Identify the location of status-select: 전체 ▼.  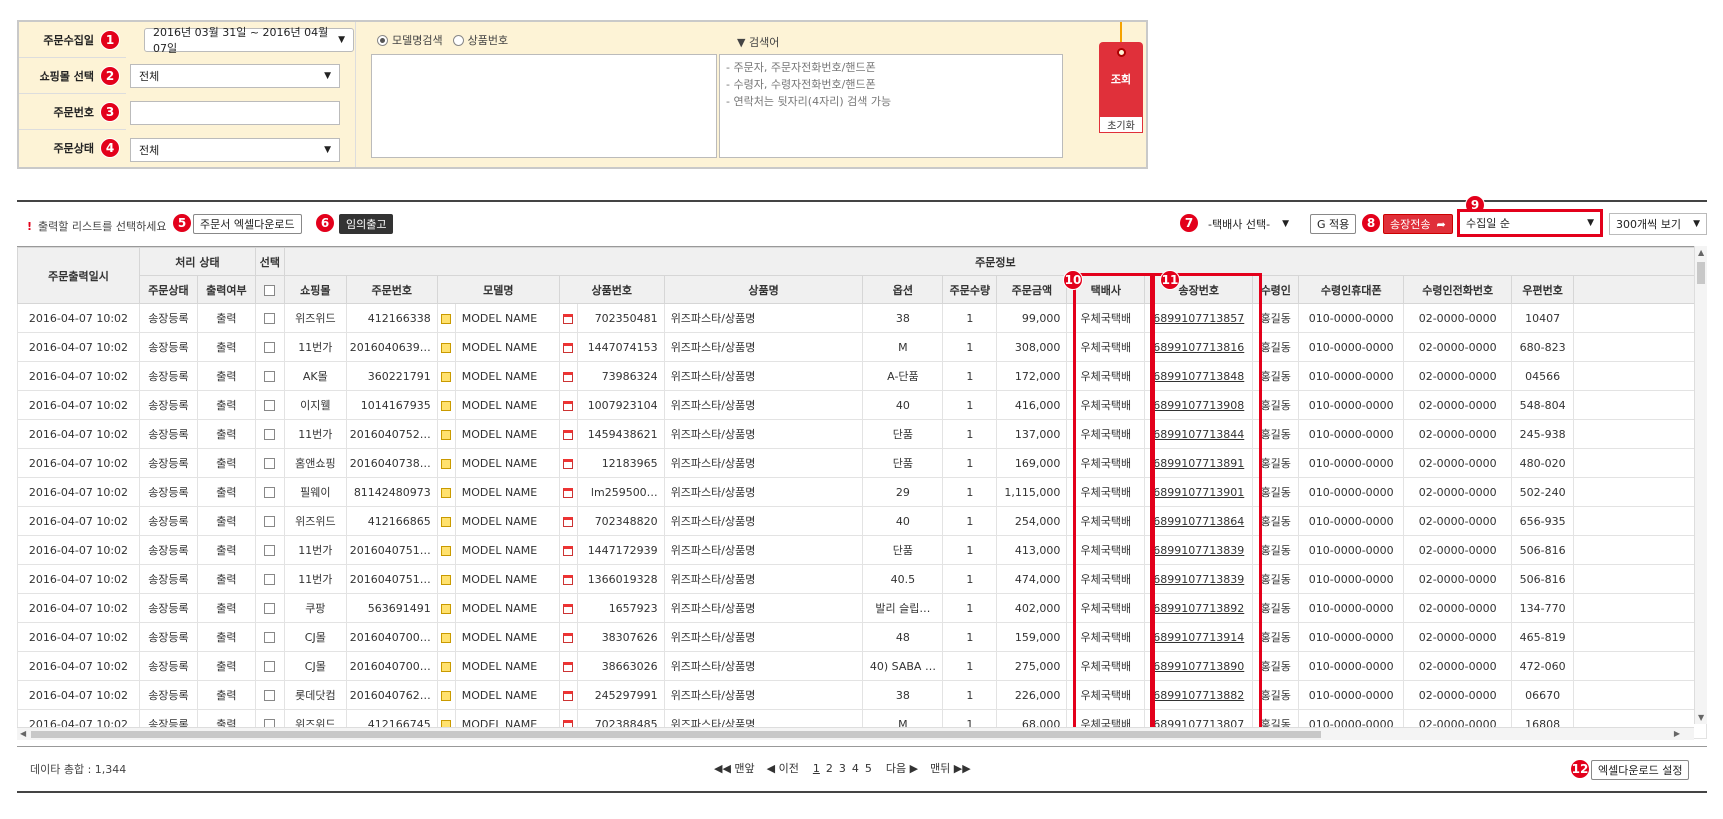
(235, 150).